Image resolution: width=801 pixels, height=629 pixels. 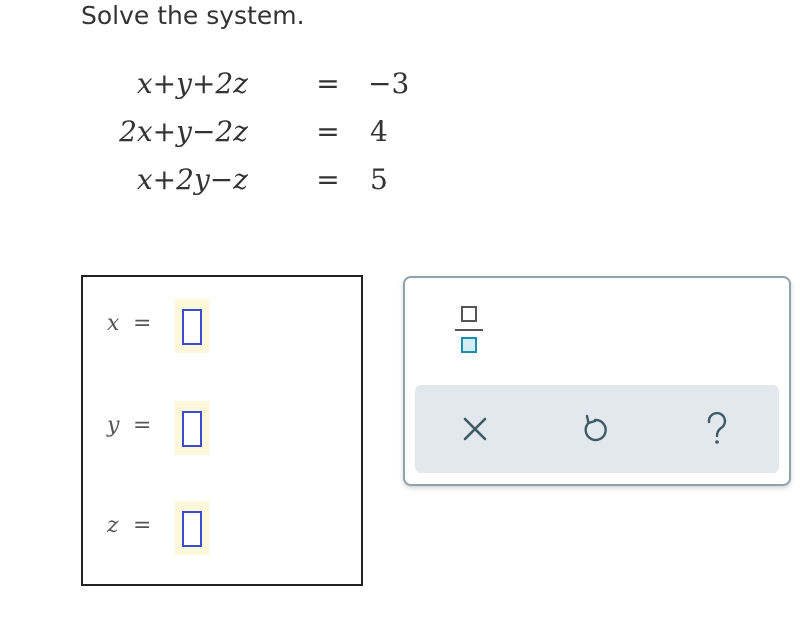 What do you see at coordinates (113, 425) in the screenshot?
I see `variable-label-y: y` at bounding box center [113, 425].